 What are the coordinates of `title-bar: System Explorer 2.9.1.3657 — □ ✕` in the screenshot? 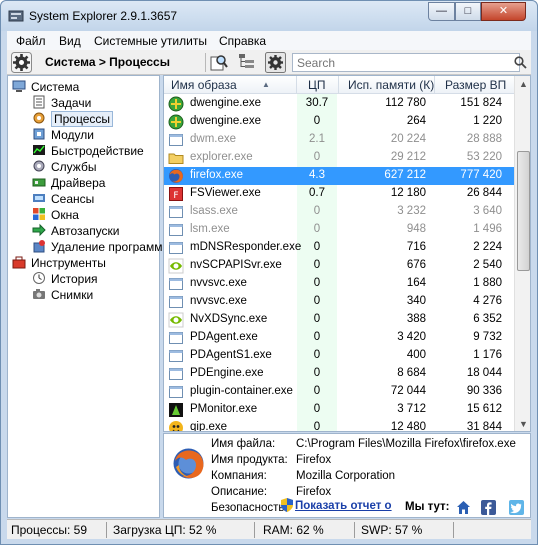 It's located at (269, 16).